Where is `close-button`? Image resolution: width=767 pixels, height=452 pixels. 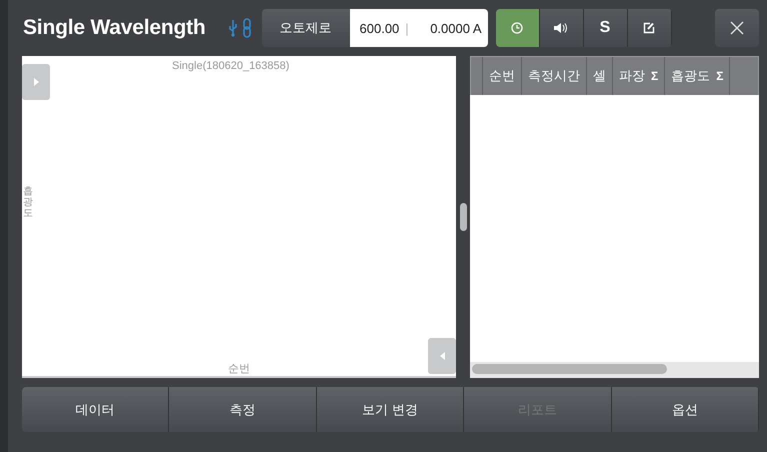 close-button is located at coordinates (737, 28).